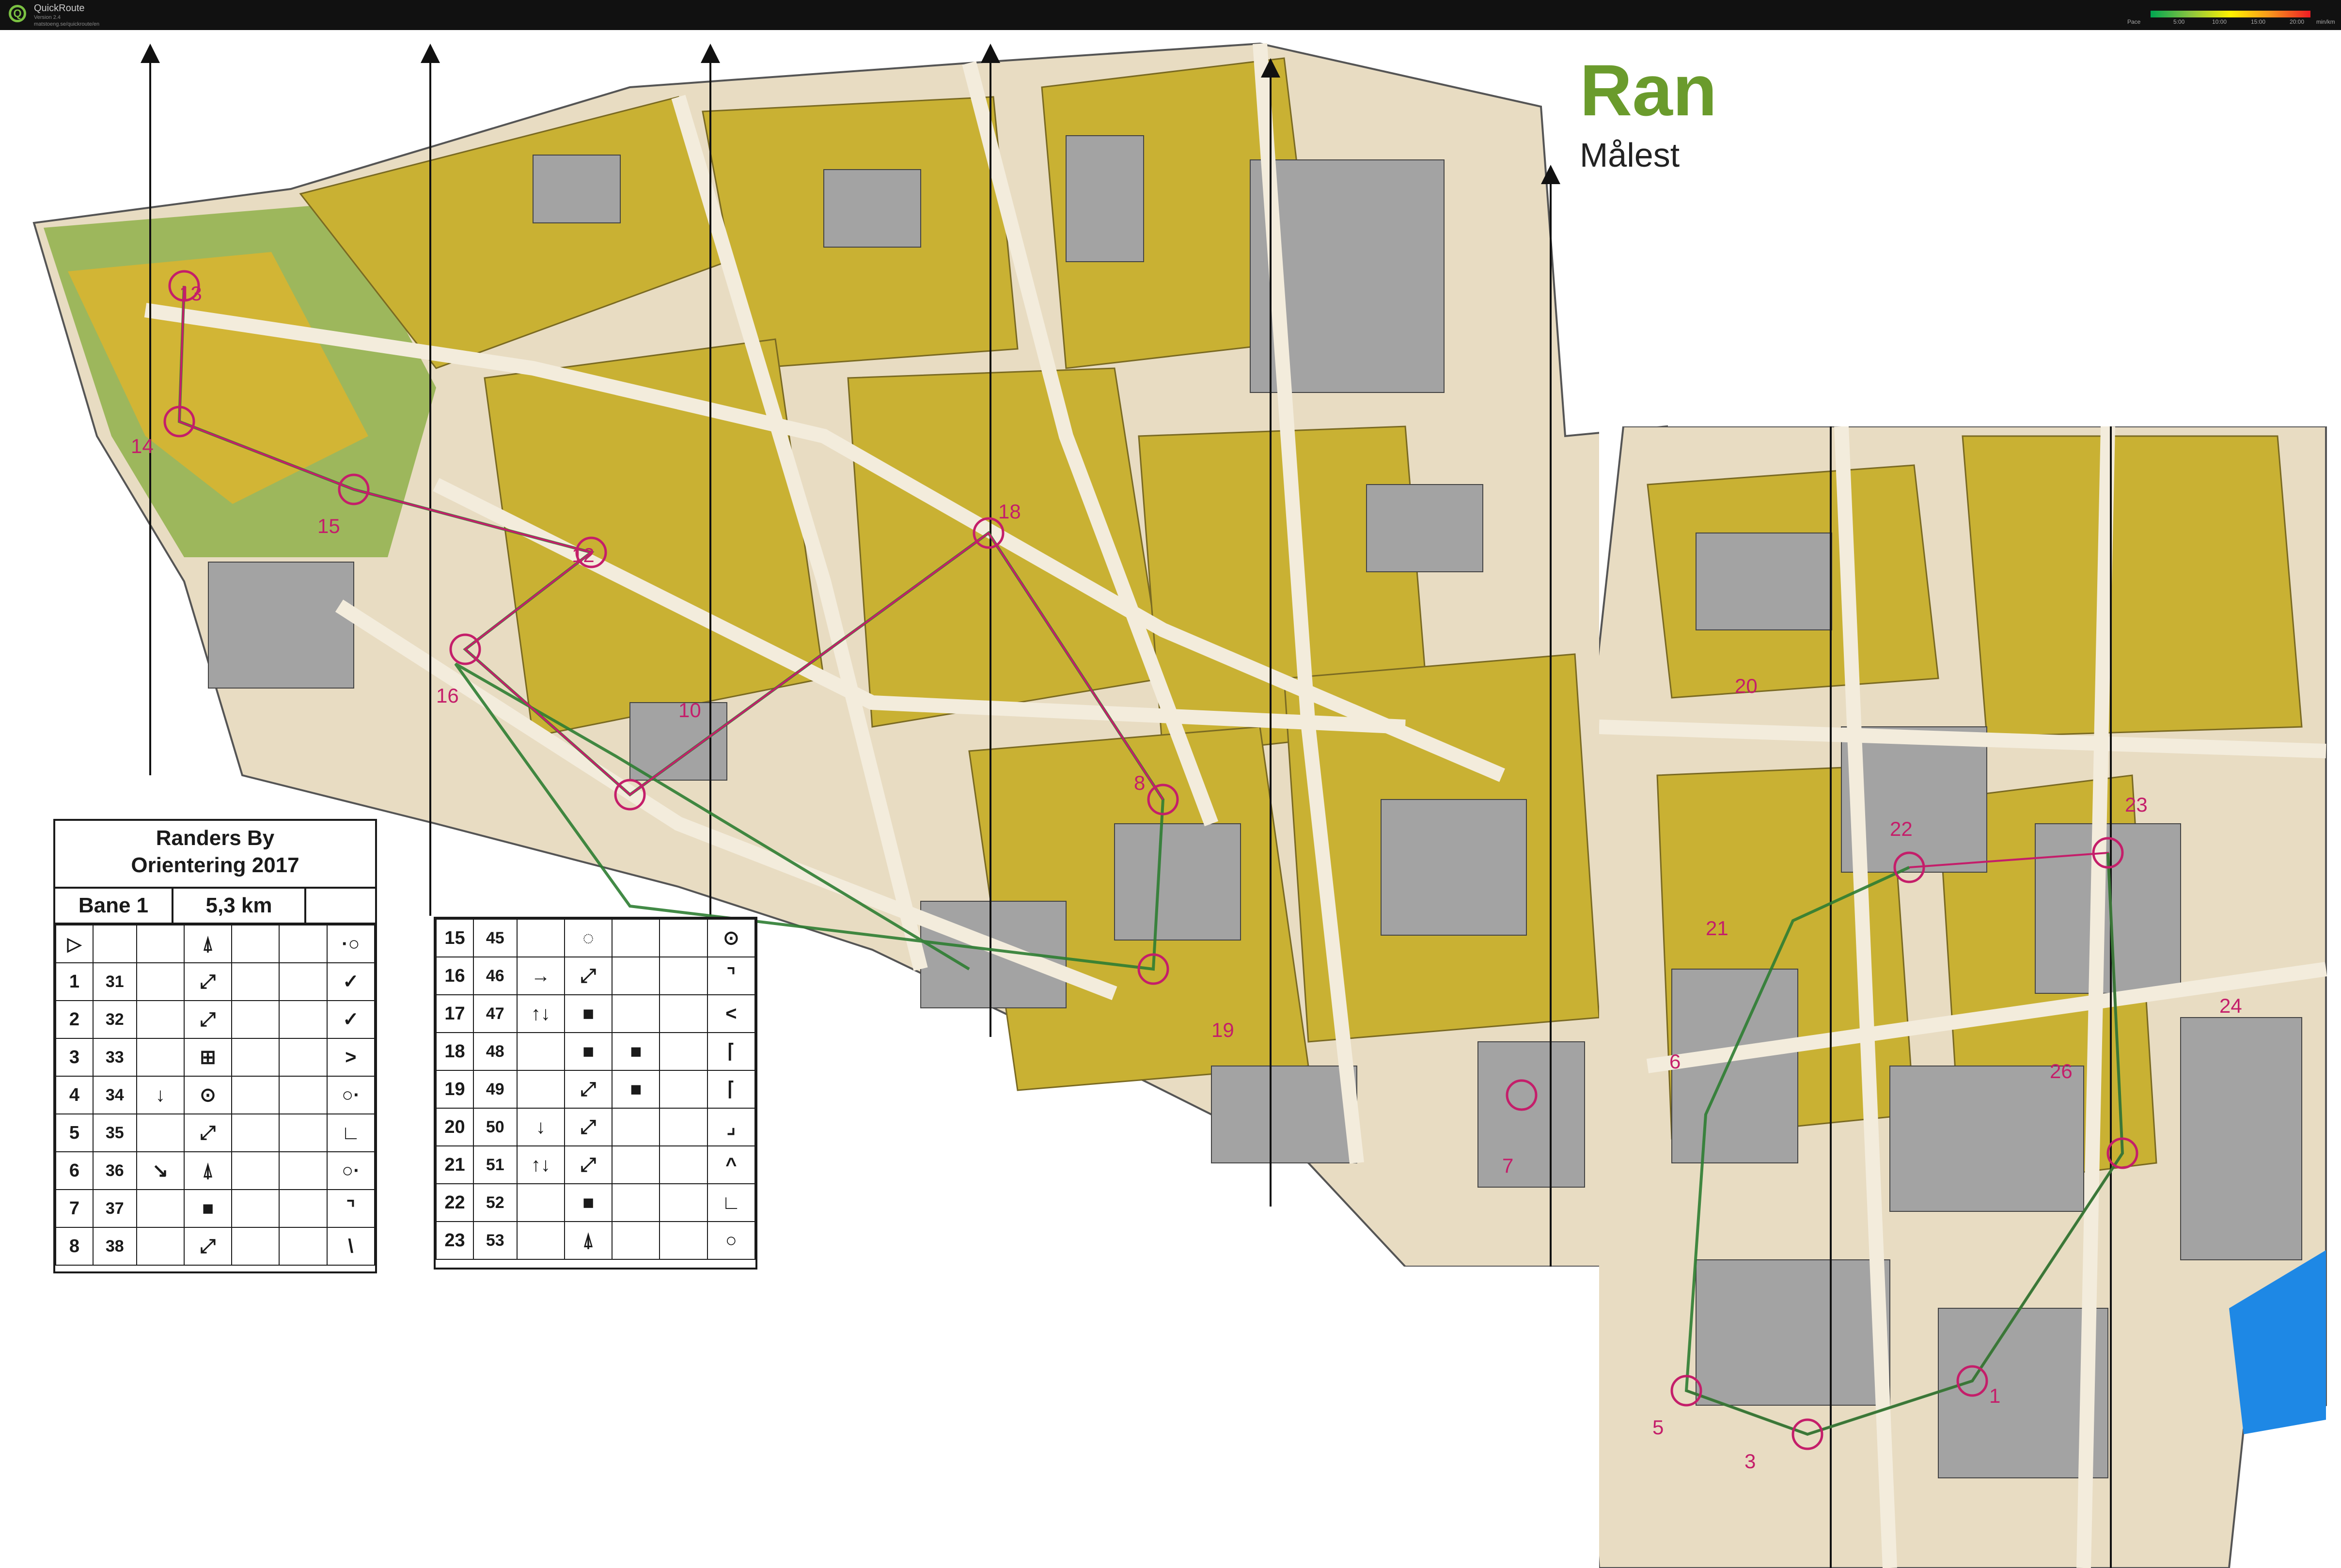 The height and width of the screenshot is (1568, 2341). Describe the element at coordinates (731, 1127) in the screenshot. I see `description-cell-pos: ⌟` at that location.